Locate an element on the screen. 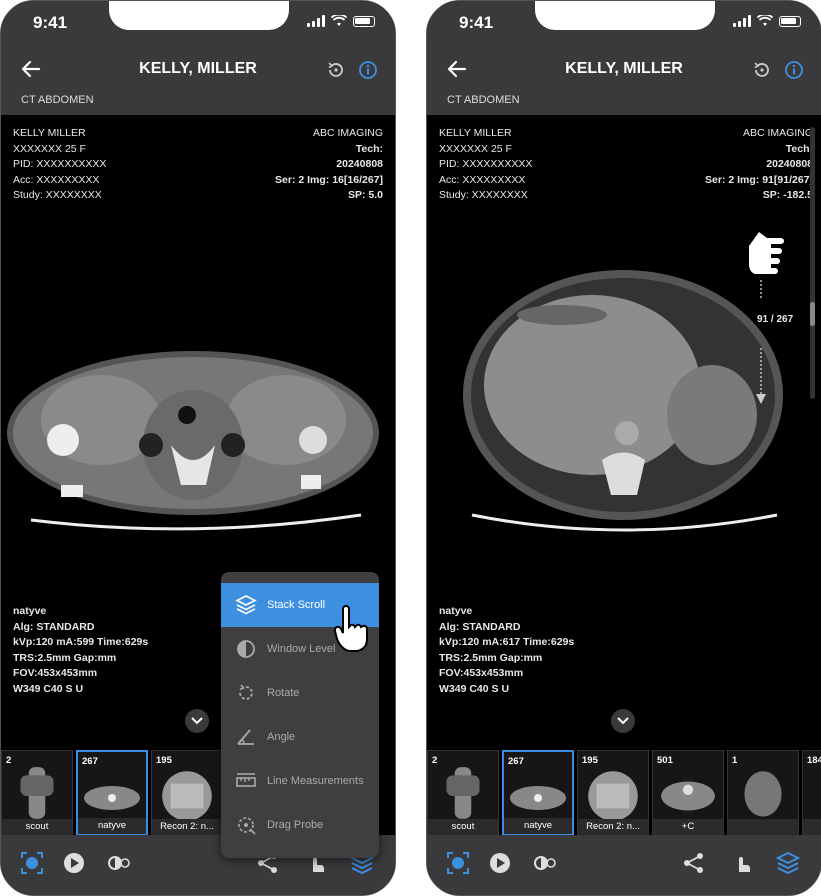 This screenshot has width=821, height=896. field-of-view: FOV:453x453mm is located at coordinates (55, 673).